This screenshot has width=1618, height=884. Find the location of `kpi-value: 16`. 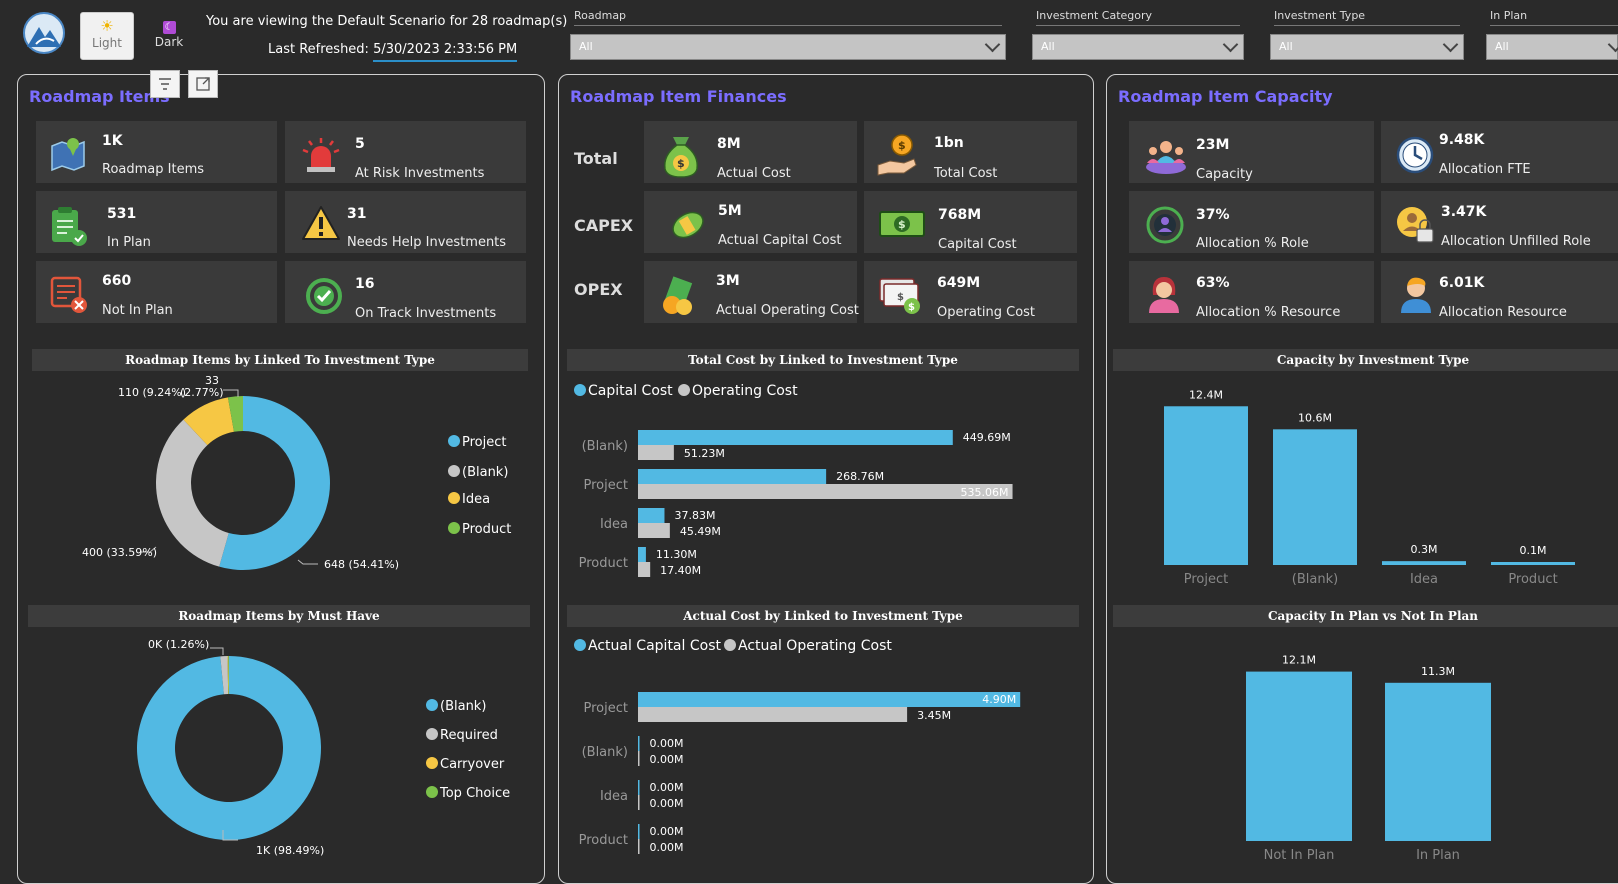

kpi-value: 16 is located at coordinates (365, 284).